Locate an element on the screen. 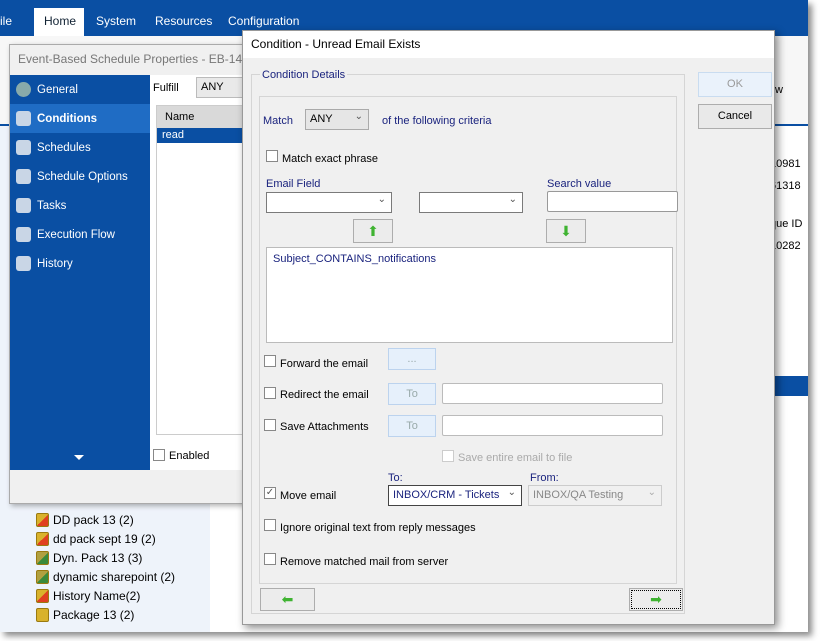  tab-home: Home is located at coordinates (59, 22).